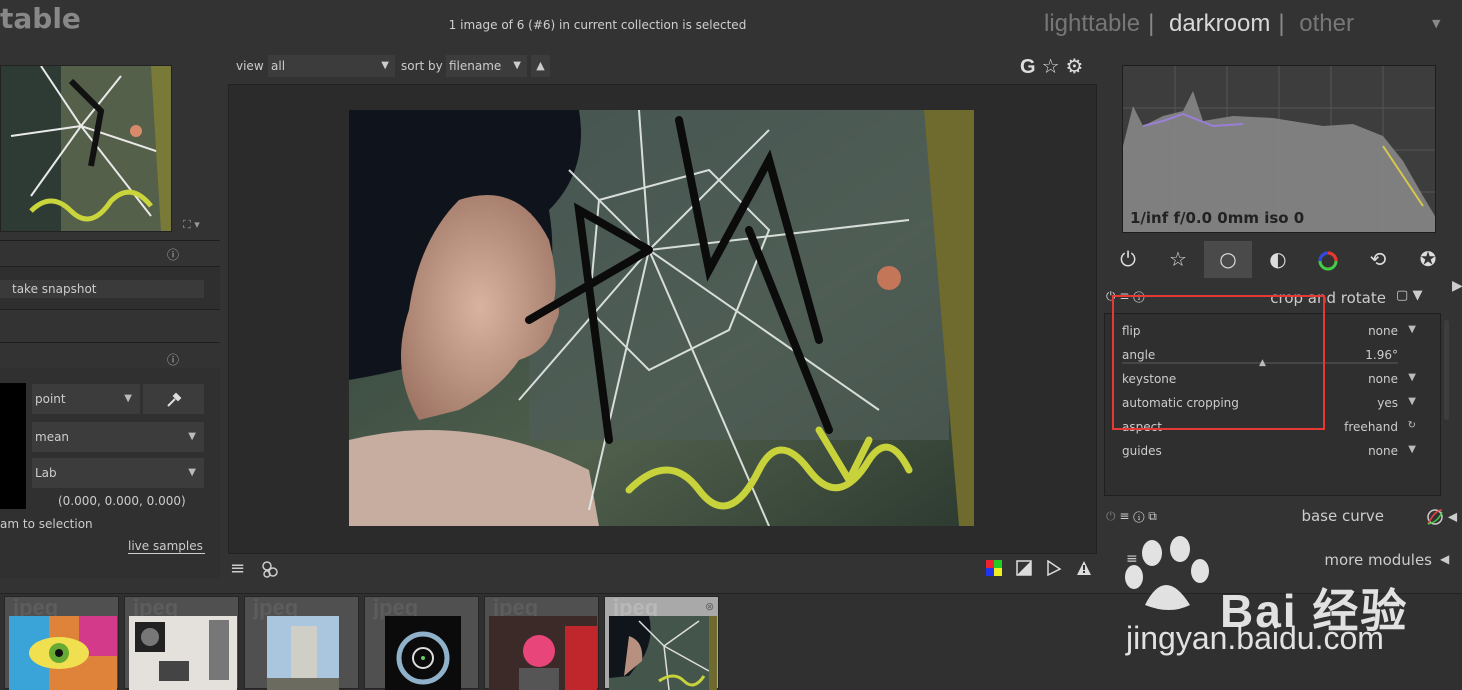 Image resolution: width=1462 pixels, height=690 pixels. Describe the element at coordinates (1279, 149) in the screenshot. I see `histogram` at that location.